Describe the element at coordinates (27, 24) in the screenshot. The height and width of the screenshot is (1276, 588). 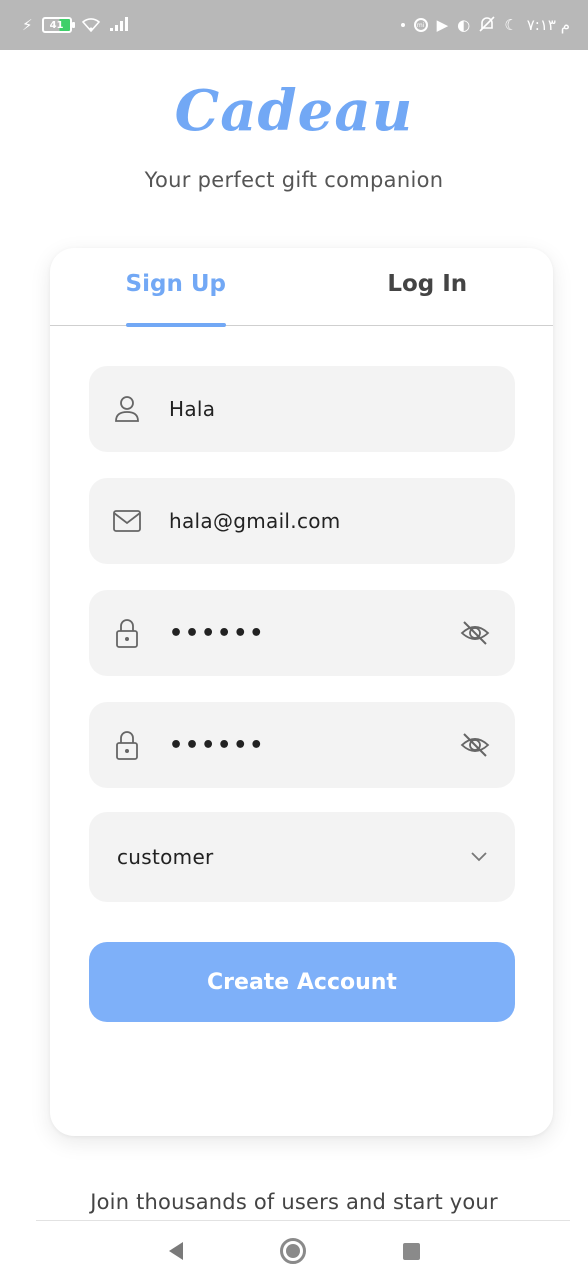
I see `charging-icon: ⚡` at that location.